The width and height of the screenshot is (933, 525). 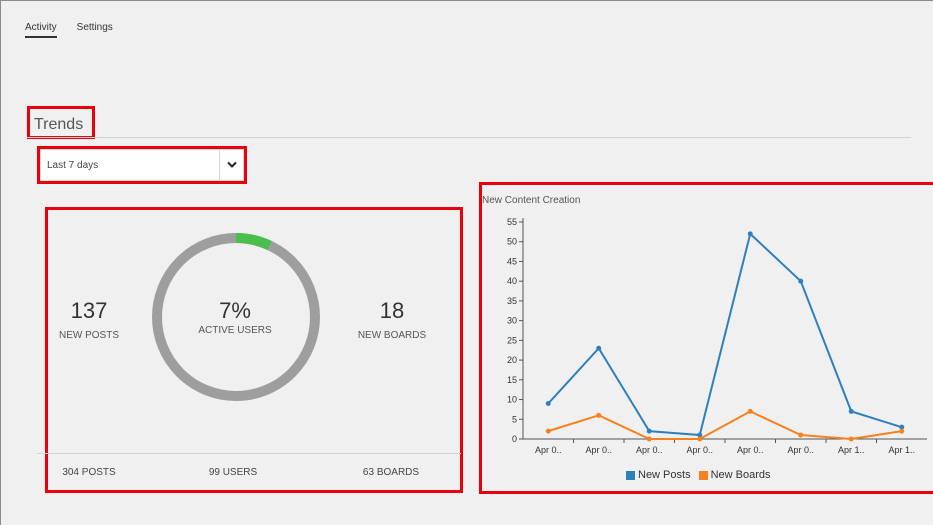 I want to click on legend-item-posts: New Posts, so click(x=658, y=475).